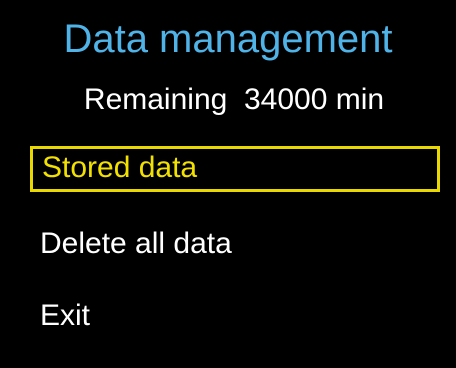 The width and height of the screenshot is (456, 368). I want to click on menu-item-label: Stored data, so click(120, 167).